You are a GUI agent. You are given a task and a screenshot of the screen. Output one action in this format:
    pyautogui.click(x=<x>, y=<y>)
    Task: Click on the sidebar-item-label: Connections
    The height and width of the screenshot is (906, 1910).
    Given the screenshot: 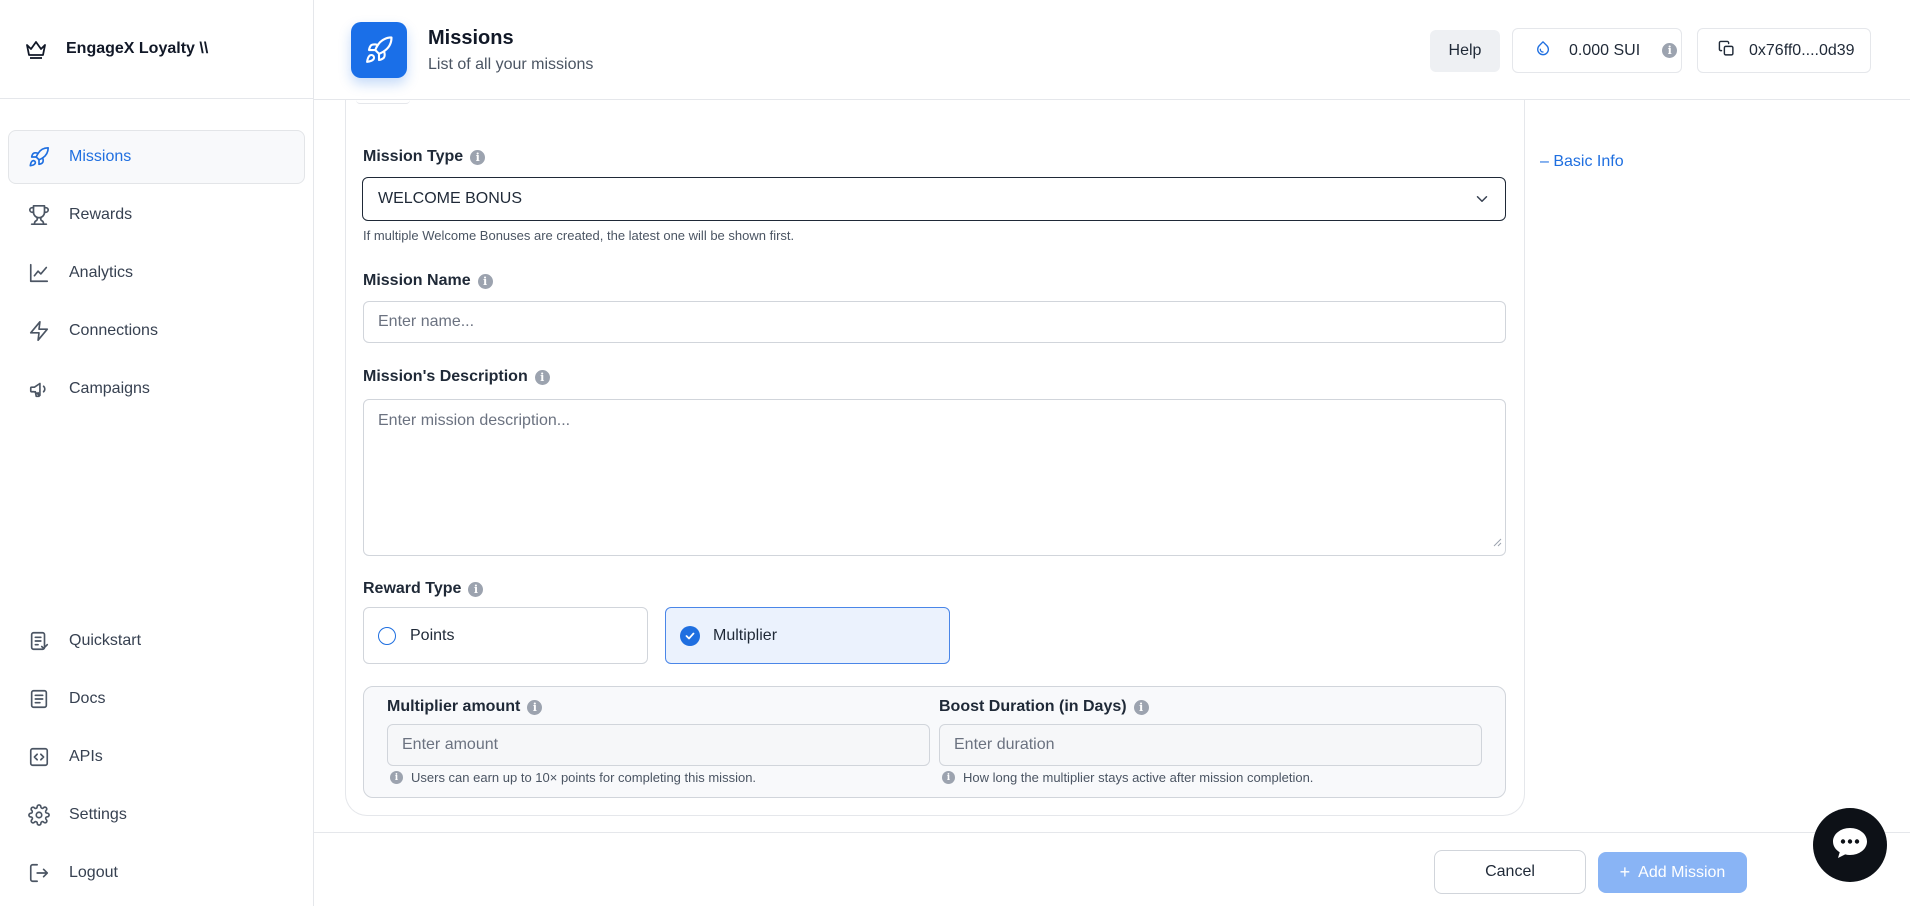 What is the action you would take?
    pyautogui.click(x=113, y=330)
    